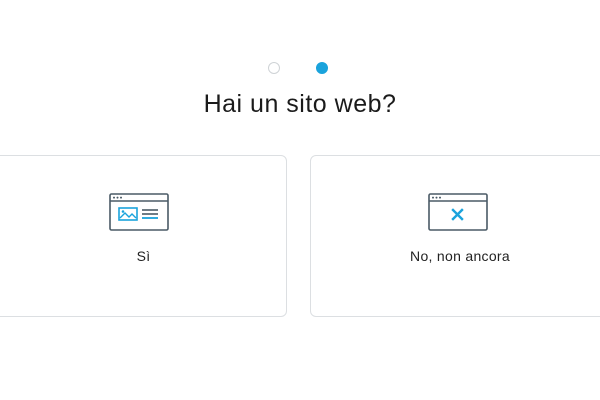  I want to click on step-dot-2-active, so click(322, 68).